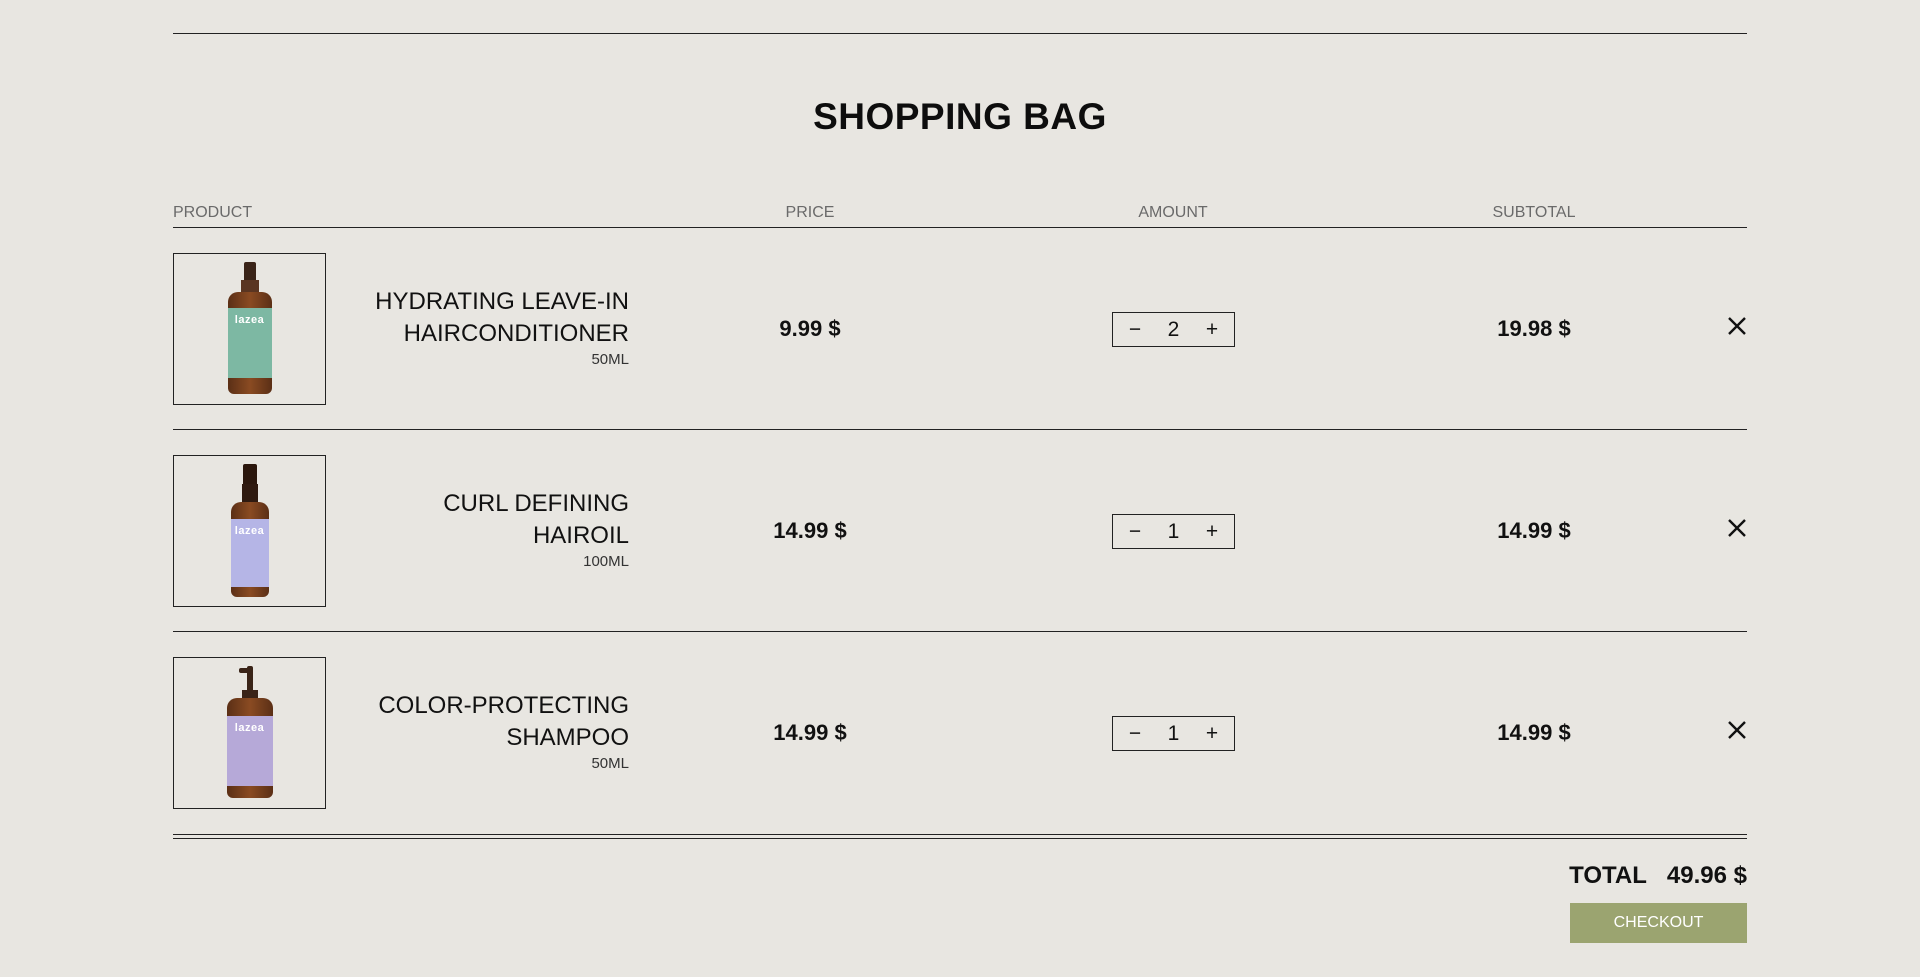 This screenshot has width=1920, height=977. I want to click on header-product: PRODUCT, so click(213, 212).